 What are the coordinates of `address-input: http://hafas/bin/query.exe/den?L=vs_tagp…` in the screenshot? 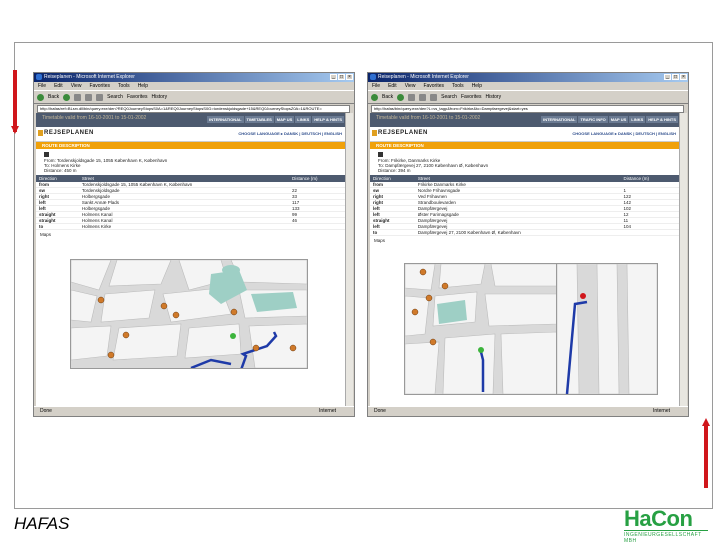 It's located at (527, 108).